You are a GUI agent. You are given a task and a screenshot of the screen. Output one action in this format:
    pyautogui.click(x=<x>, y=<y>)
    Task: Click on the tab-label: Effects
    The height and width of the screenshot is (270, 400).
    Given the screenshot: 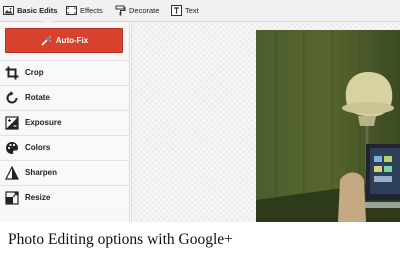 What is the action you would take?
    pyautogui.click(x=91, y=10)
    